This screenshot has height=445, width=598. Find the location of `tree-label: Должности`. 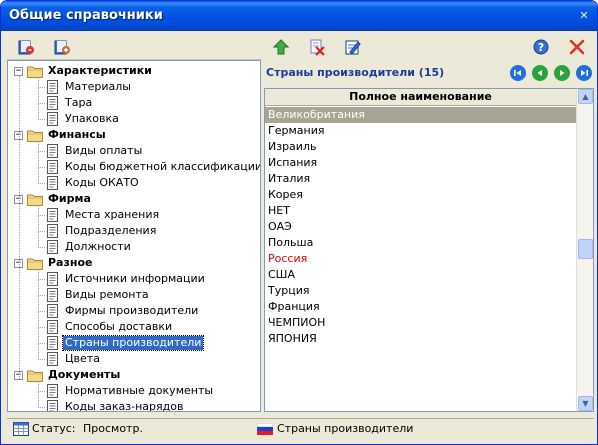

tree-label: Должности is located at coordinates (98, 246).